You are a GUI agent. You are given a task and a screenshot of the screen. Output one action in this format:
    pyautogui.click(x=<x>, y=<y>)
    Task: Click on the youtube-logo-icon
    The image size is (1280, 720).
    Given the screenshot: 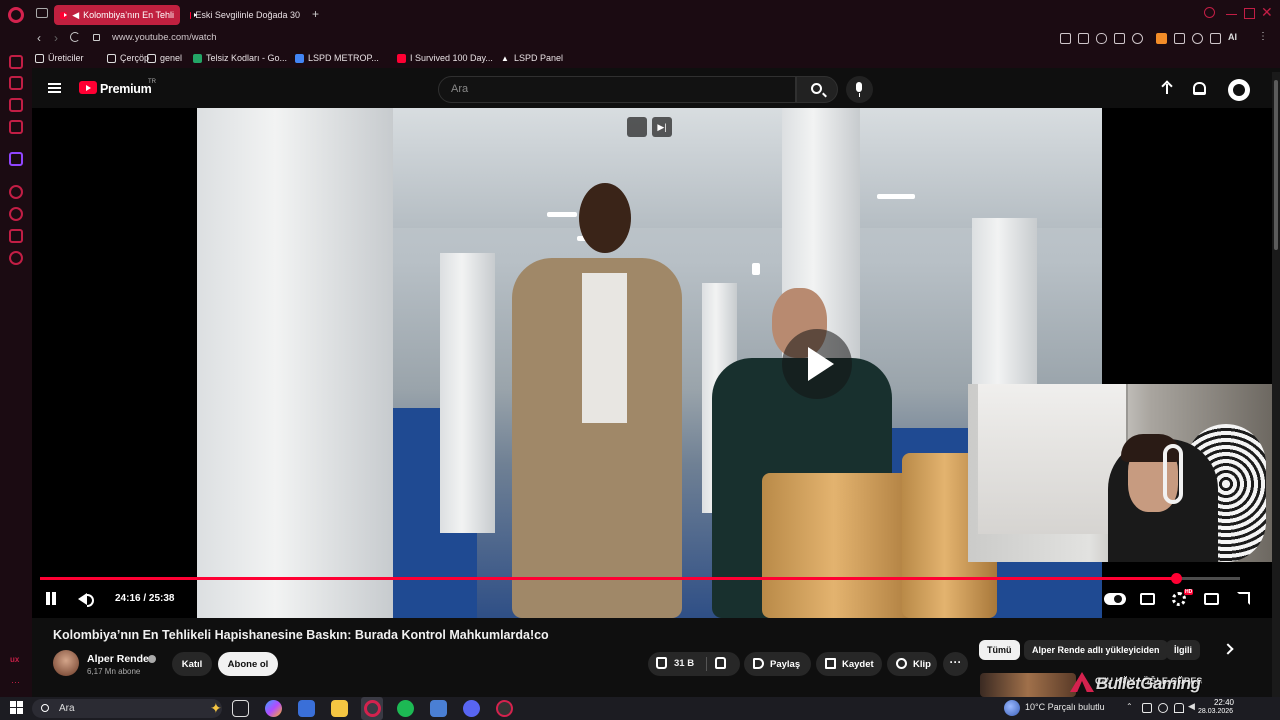 What is the action you would take?
    pyautogui.click(x=88, y=87)
    